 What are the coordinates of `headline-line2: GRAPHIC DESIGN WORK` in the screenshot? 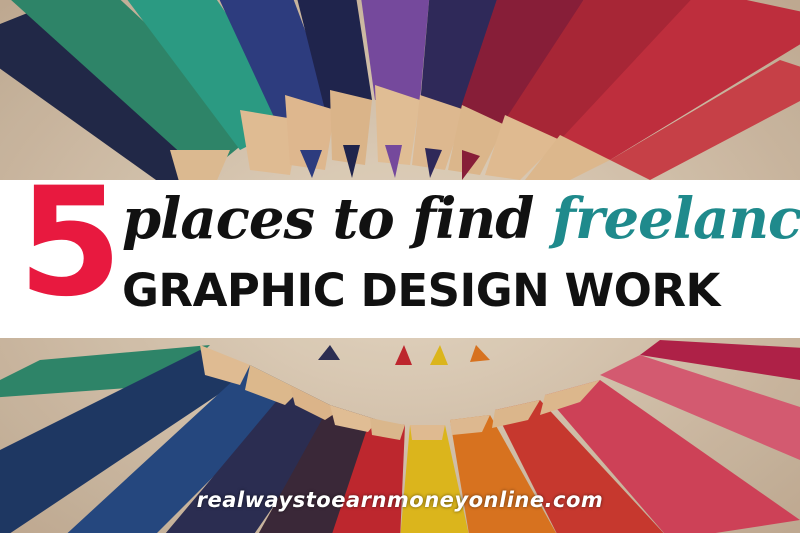 It's located at (421, 290).